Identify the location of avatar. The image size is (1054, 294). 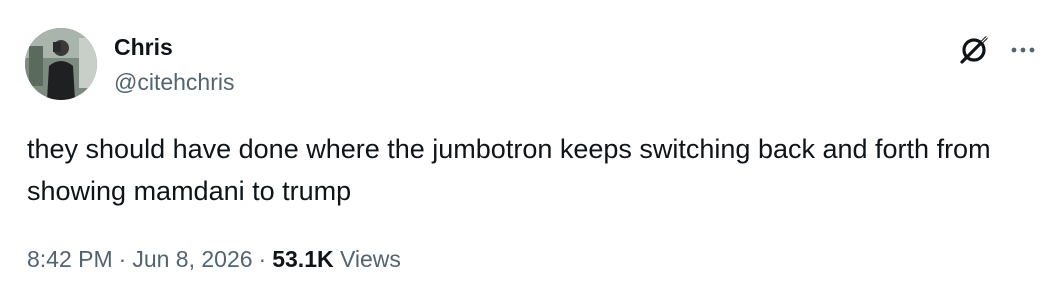
(61, 64).